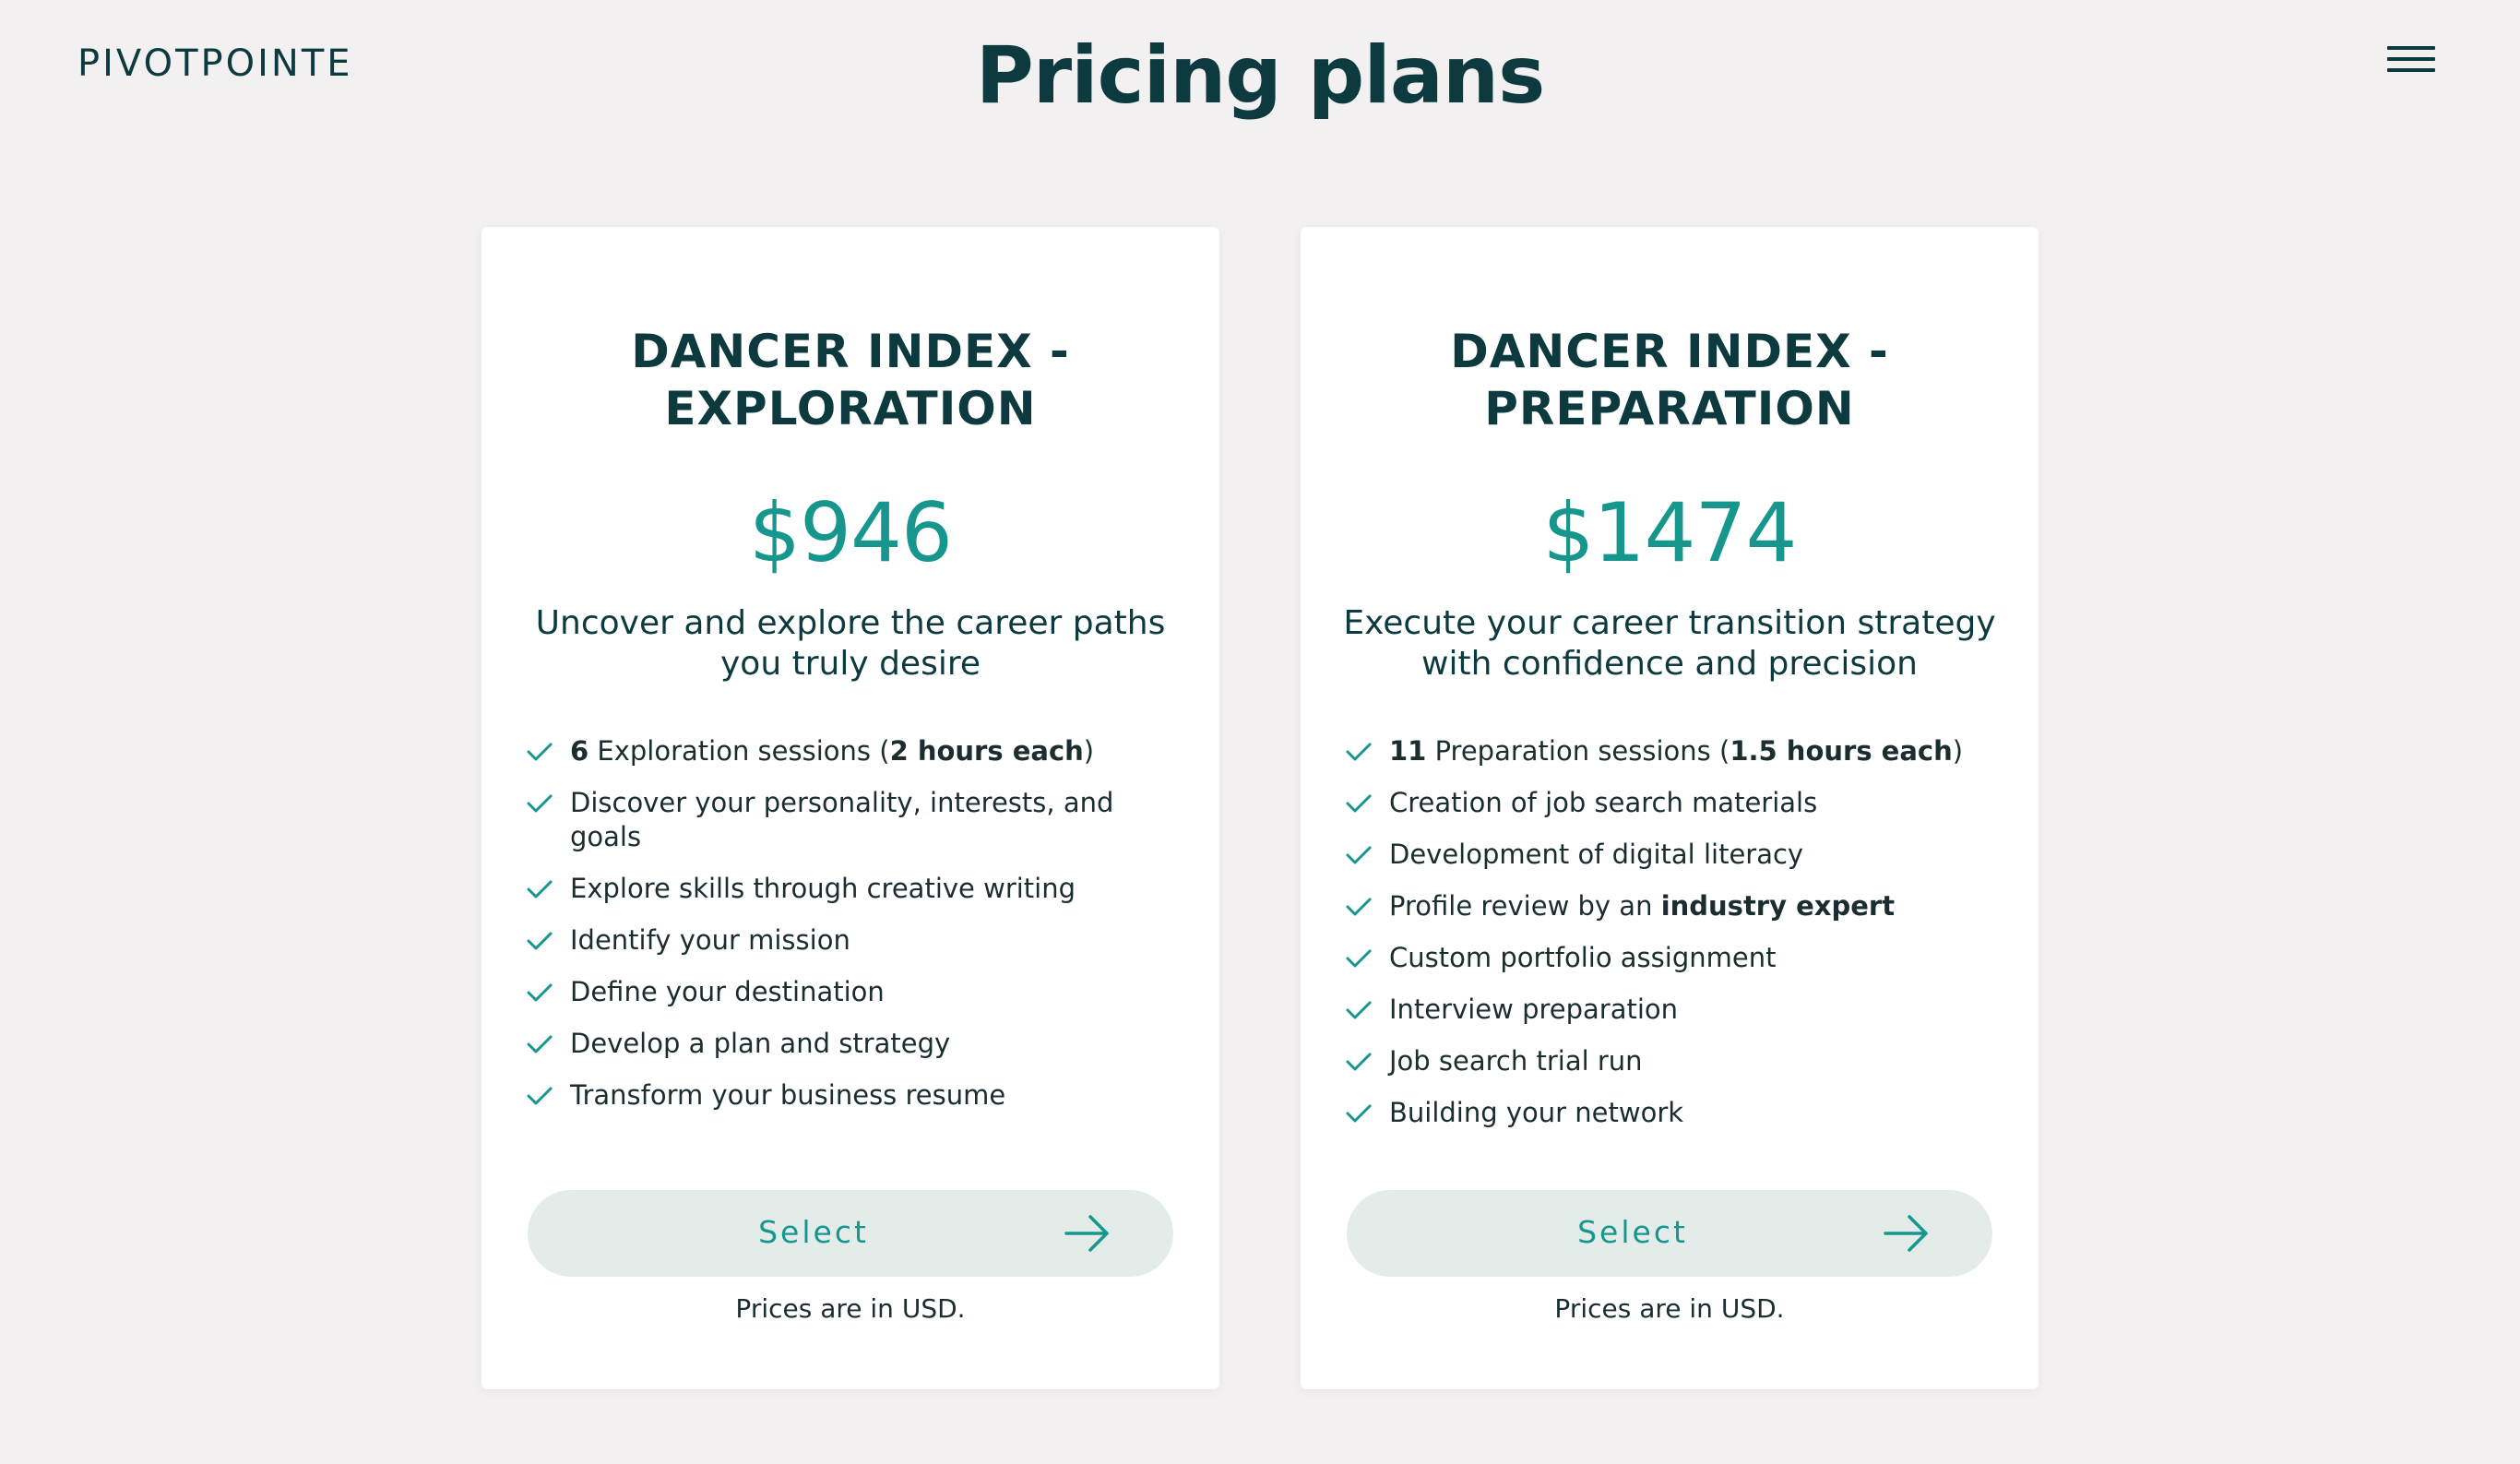  What do you see at coordinates (1516, 1061) in the screenshot?
I see `feature-text: Job search trial run` at bounding box center [1516, 1061].